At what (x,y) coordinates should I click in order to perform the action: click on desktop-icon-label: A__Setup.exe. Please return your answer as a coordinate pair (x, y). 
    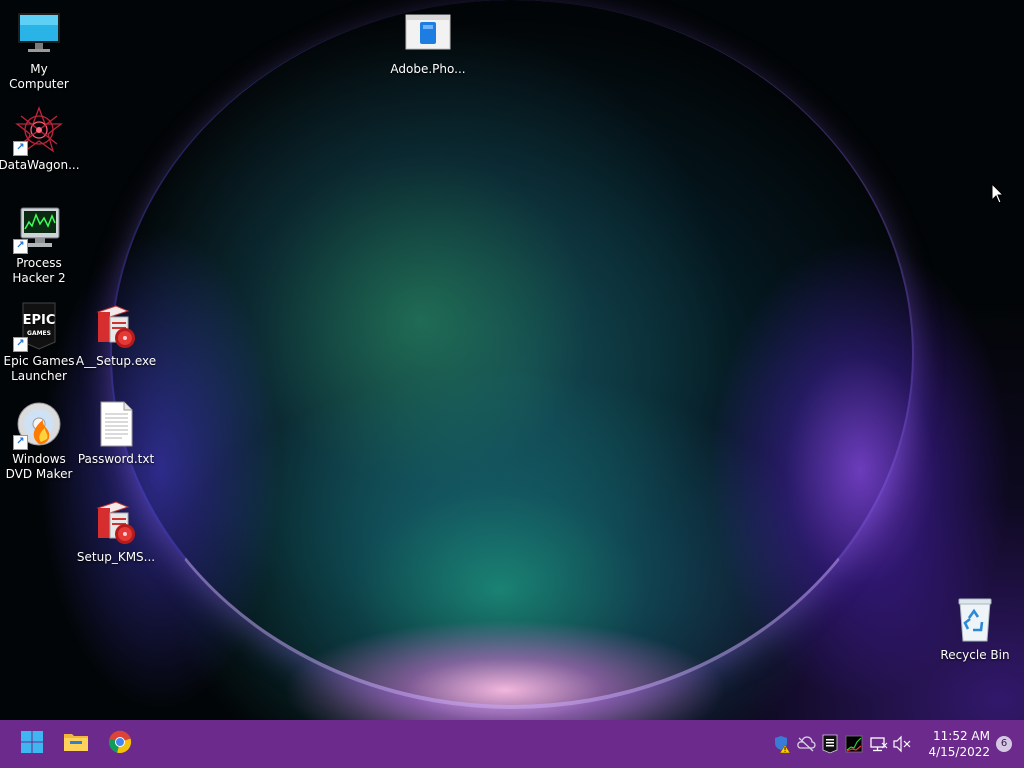
    Looking at the image, I should click on (116, 361).